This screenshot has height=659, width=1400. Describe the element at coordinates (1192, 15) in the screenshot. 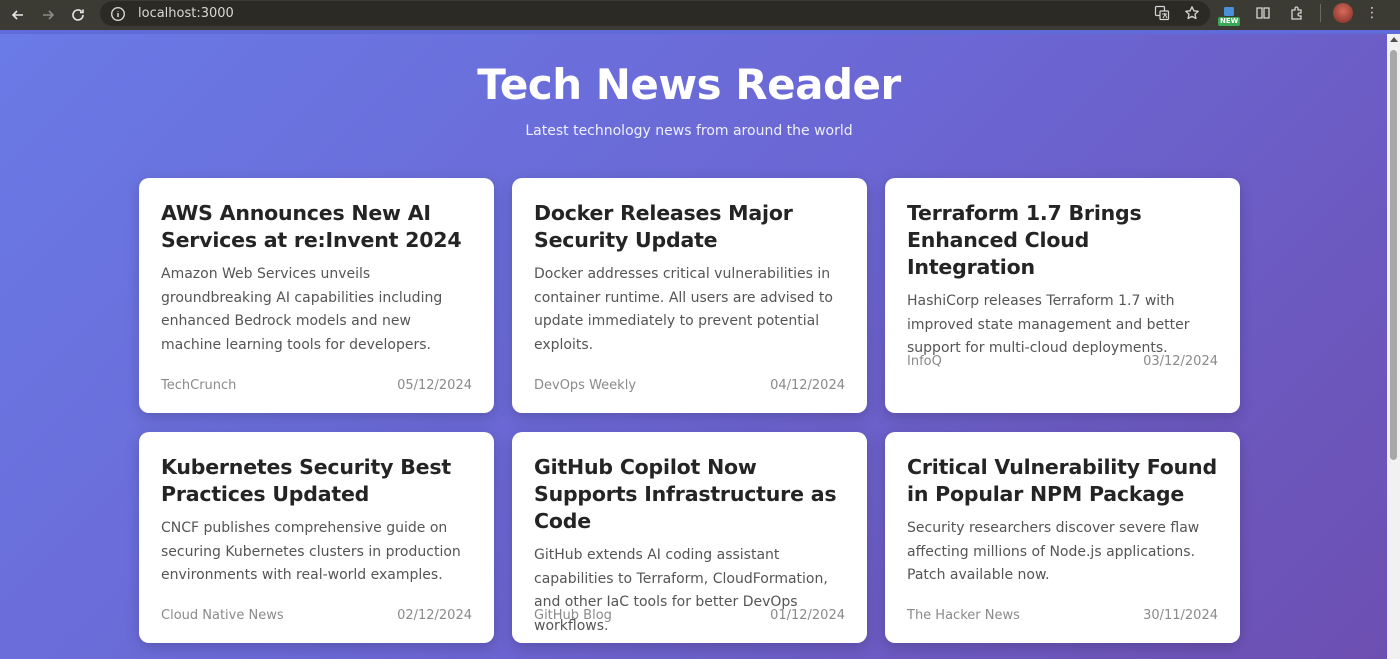

I see `bookmark-star-icon` at that location.